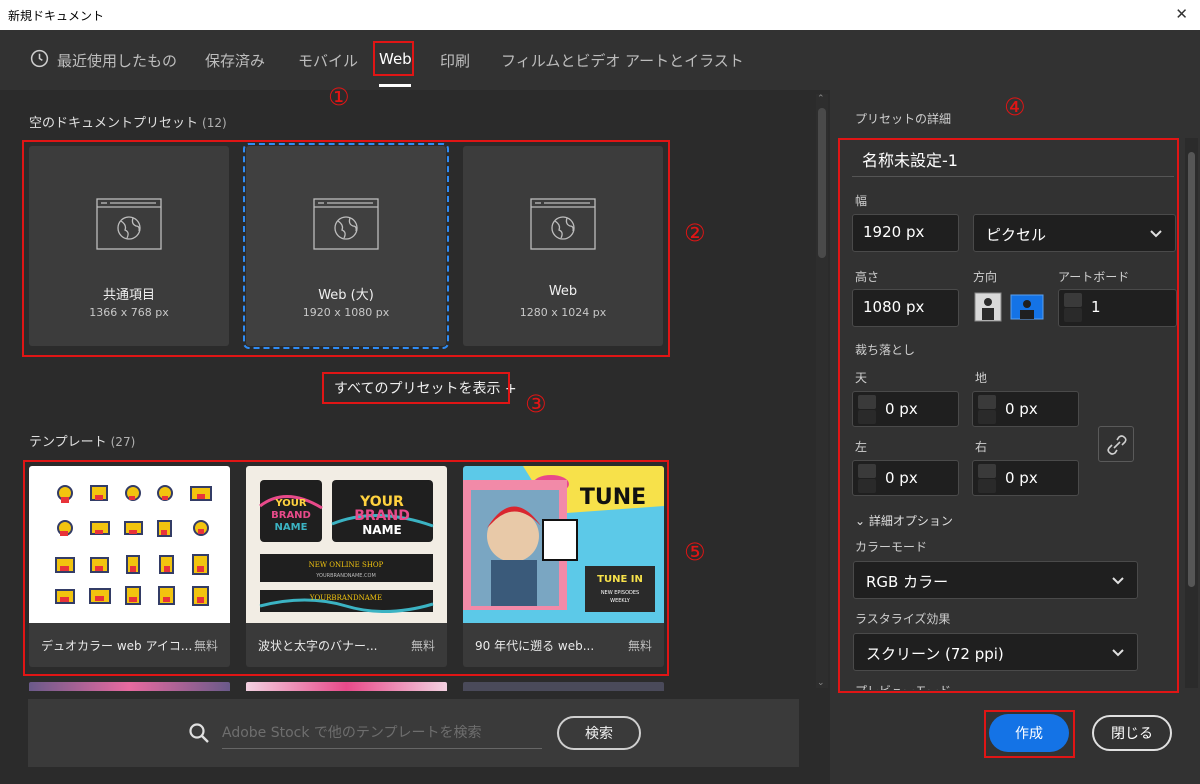 This screenshot has width=1200, height=784. What do you see at coordinates (599, 733) in the screenshot?
I see `search-button: 検索` at bounding box center [599, 733].